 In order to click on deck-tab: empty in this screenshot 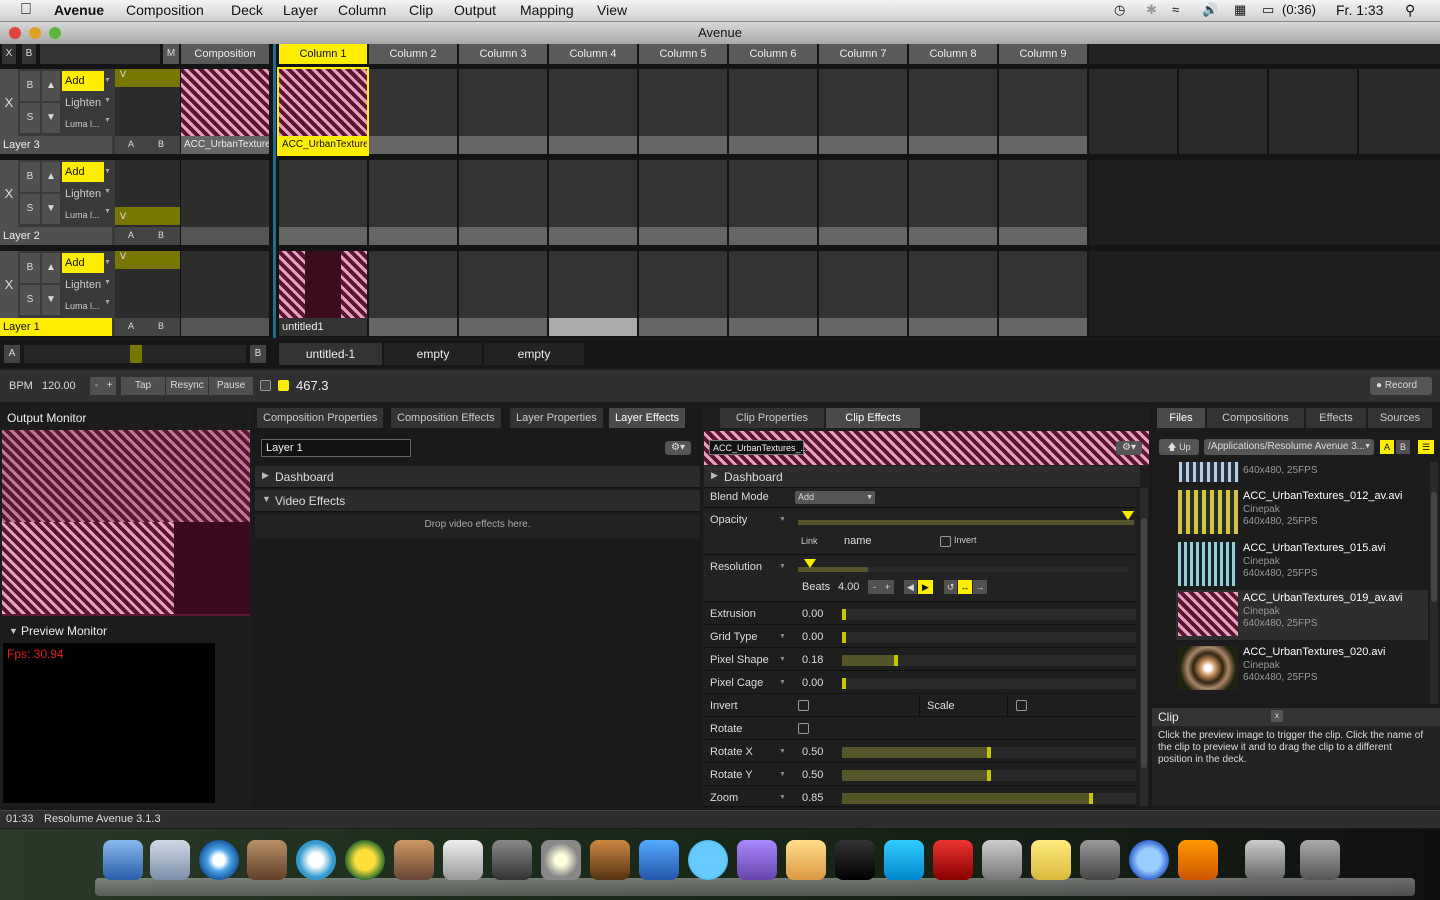, I will do `click(534, 354)`.